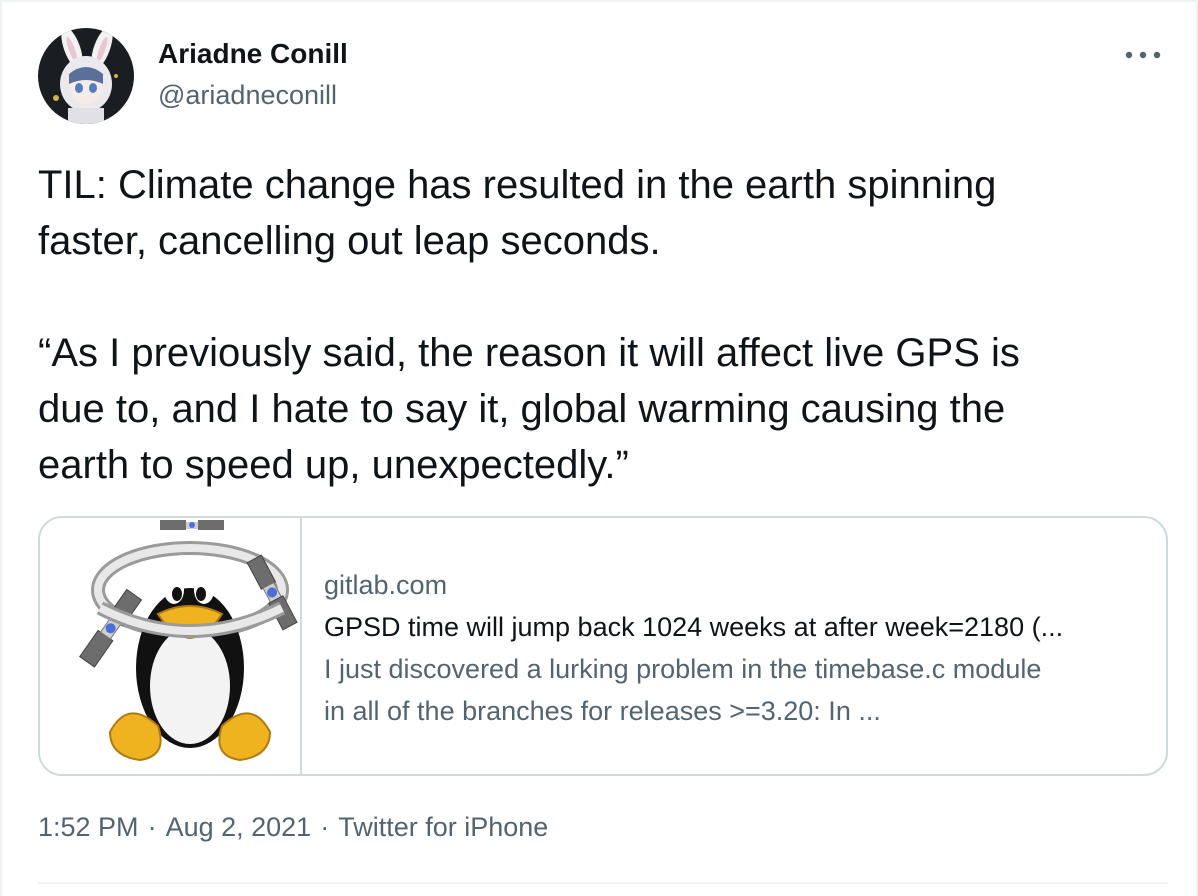 The image size is (1198, 896). What do you see at coordinates (88, 827) in the screenshot?
I see `tweet-timestamp-time: 1:52 PM` at bounding box center [88, 827].